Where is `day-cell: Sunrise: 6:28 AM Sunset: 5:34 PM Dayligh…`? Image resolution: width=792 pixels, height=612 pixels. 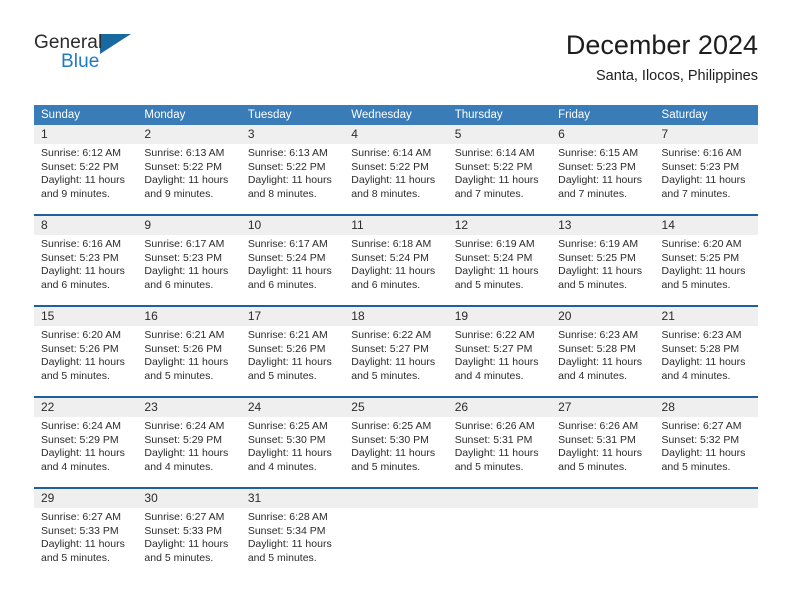
day-cell: Sunrise: 6:28 AM Sunset: 5:34 PM Dayligh… is located at coordinates (292, 543).